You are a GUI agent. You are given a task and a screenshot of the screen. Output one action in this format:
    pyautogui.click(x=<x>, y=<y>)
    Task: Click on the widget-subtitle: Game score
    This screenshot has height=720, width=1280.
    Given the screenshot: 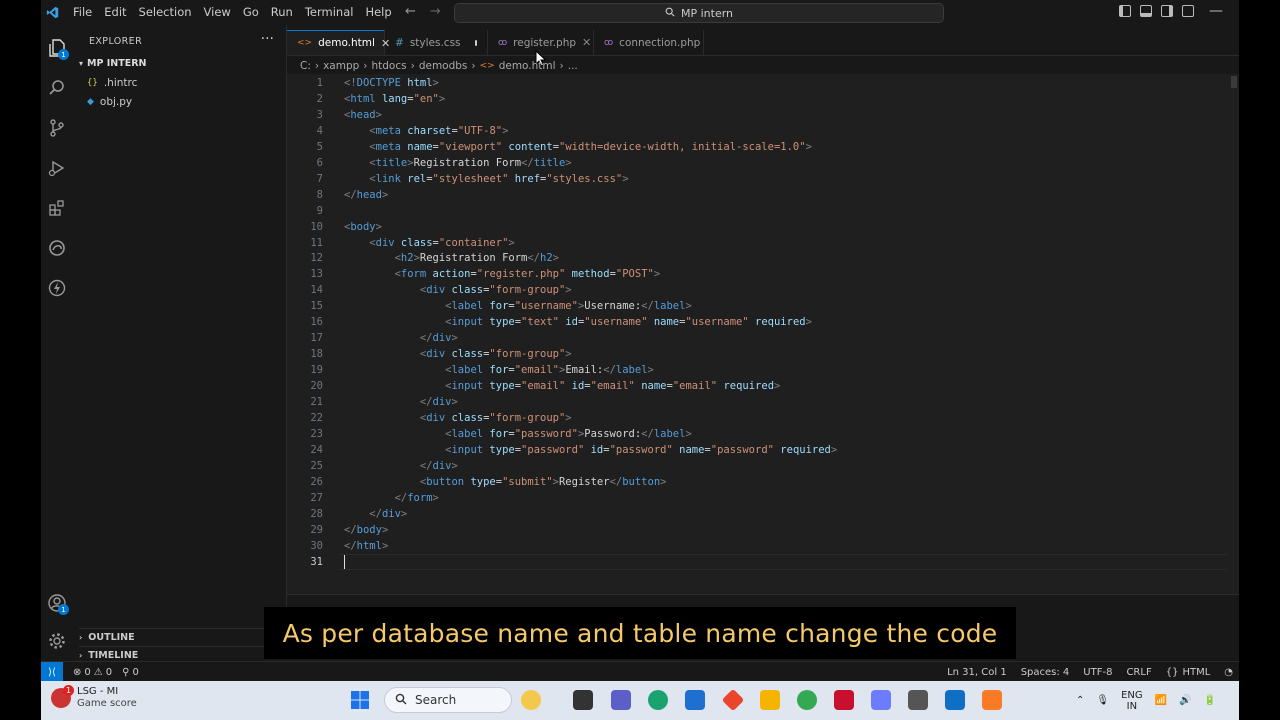 What is the action you would take?
    pyautogui.click(x=107, y=703)
    